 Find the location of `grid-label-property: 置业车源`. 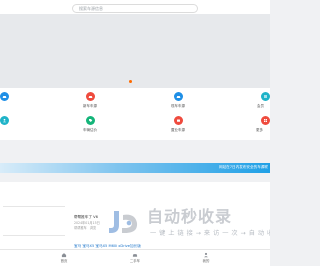

grid-label-property: 置业车源 is located at coordinates (178, 130).